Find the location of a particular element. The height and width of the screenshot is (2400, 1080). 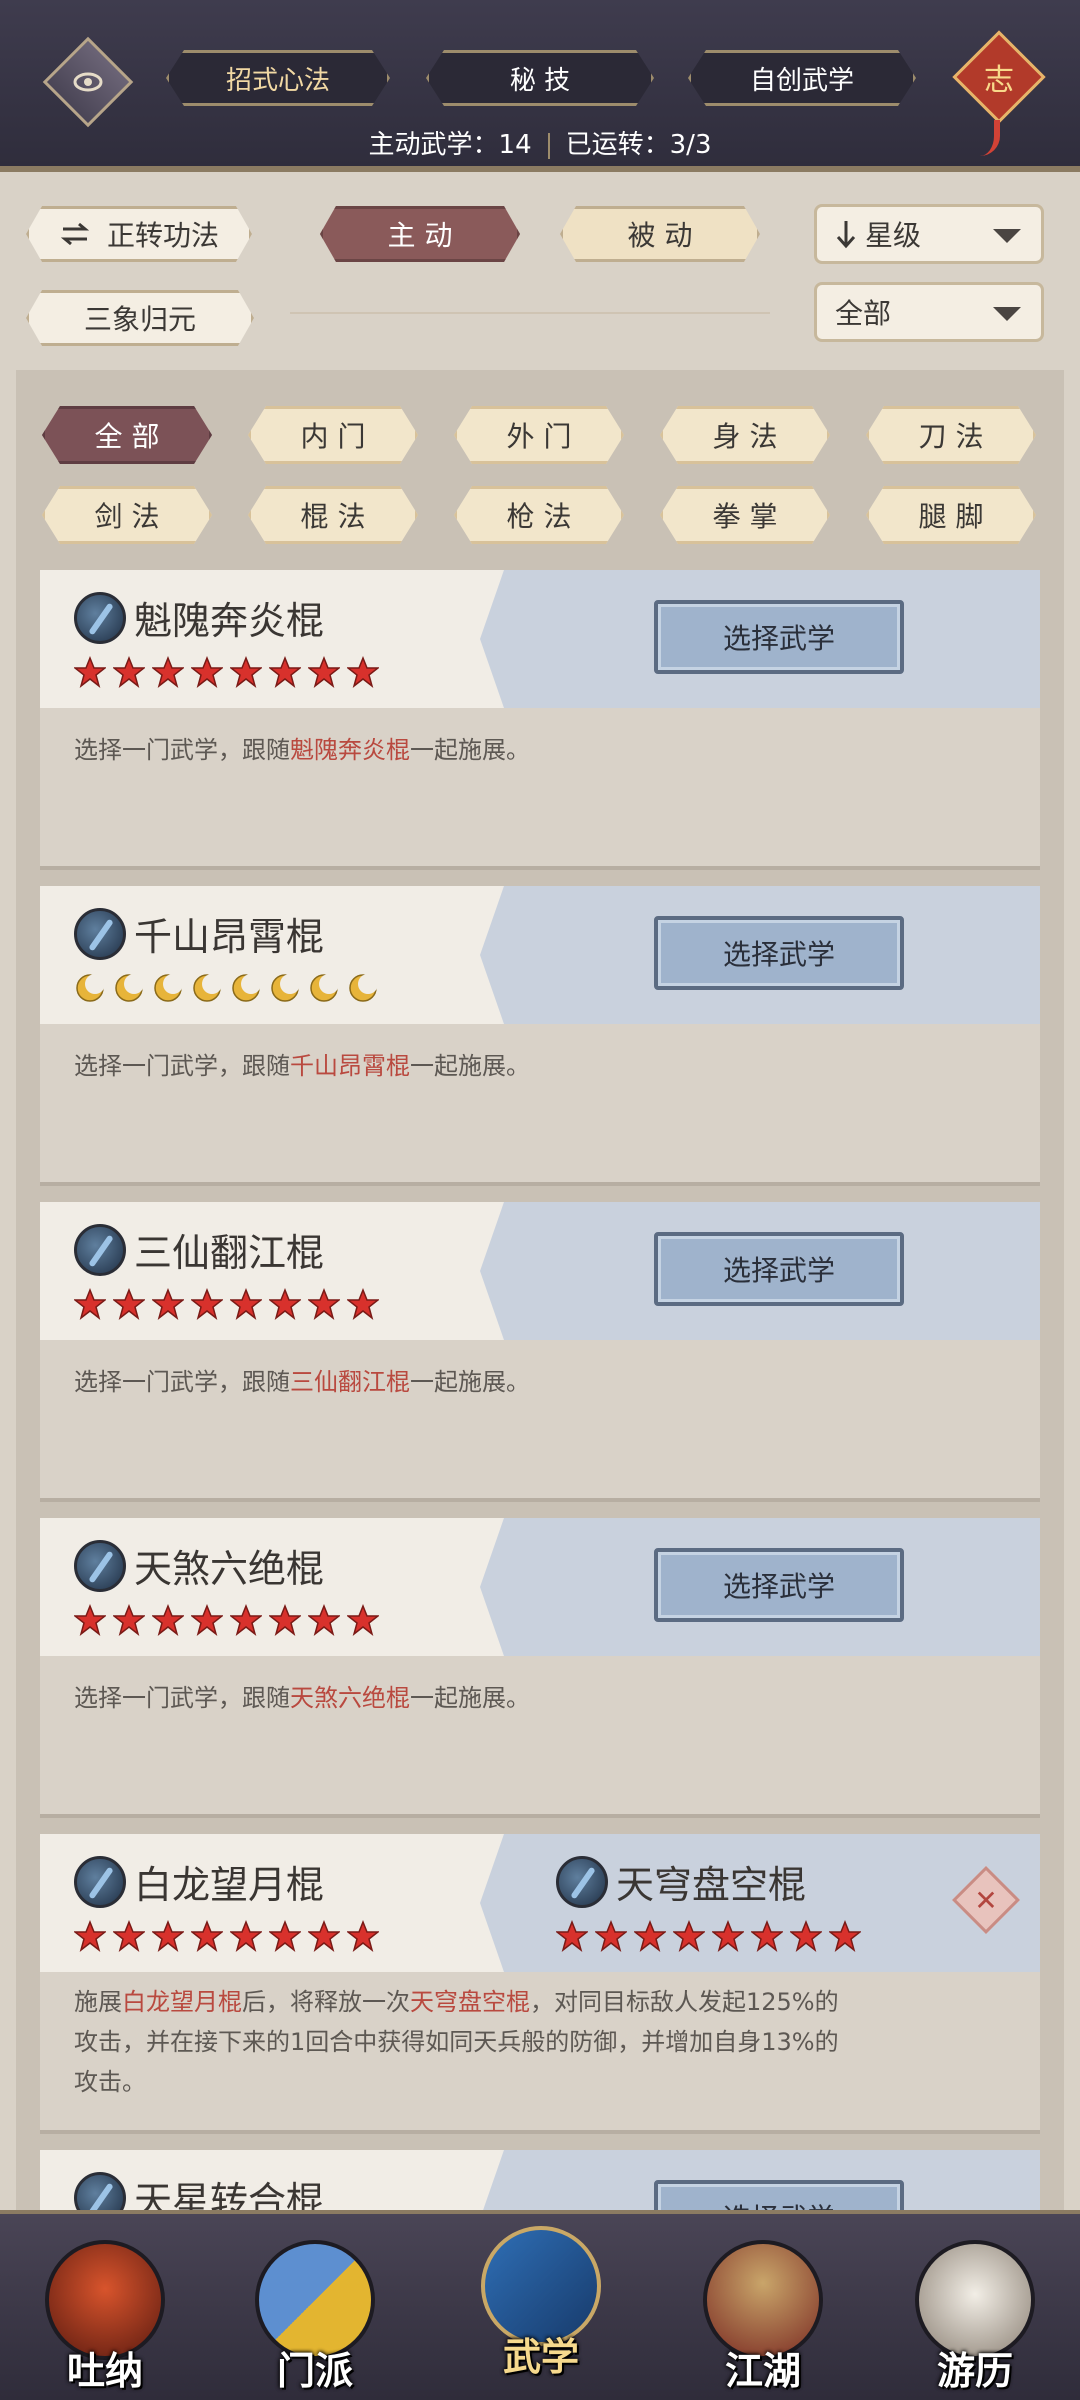

martial-card: 三仙翻江棍 选择武学 选择一门武学，跟随三仙翻江棍一起施展。 is located at coordinates (540, 1352).